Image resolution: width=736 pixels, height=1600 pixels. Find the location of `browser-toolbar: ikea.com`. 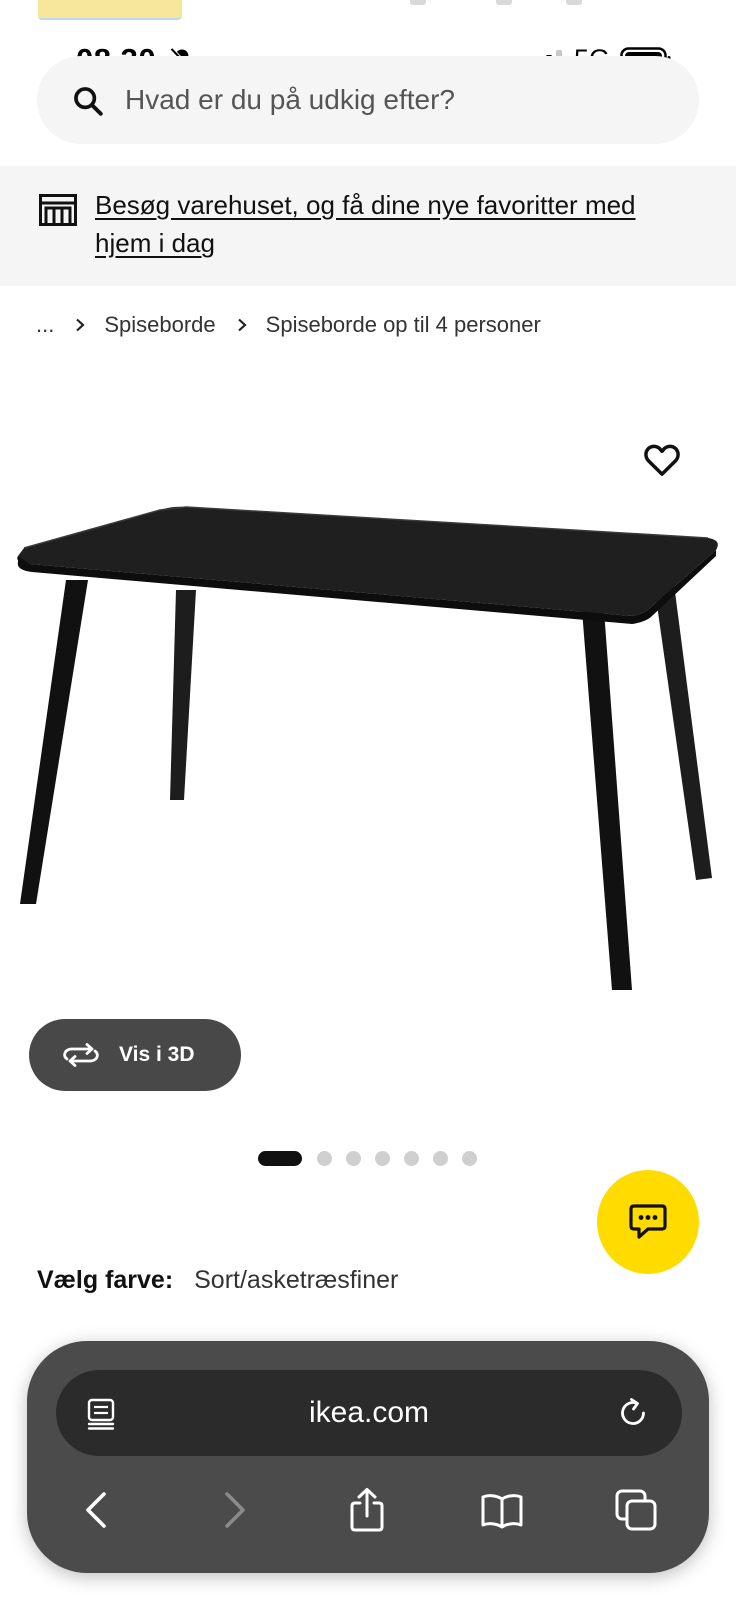

browser-toolbar: ikea.com is located at coordinates (368, 1457).